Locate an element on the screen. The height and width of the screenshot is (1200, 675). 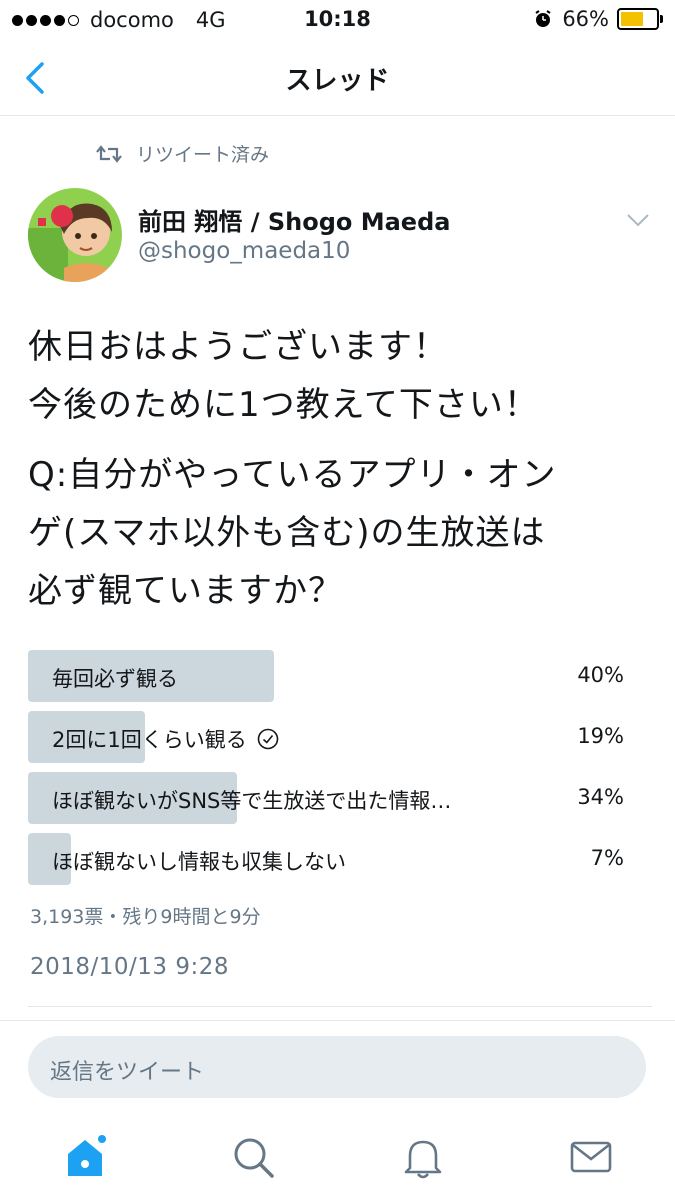
tweet-text-line: 今後のために1つ教えて下さい！ is located at coordinates (283, 405).